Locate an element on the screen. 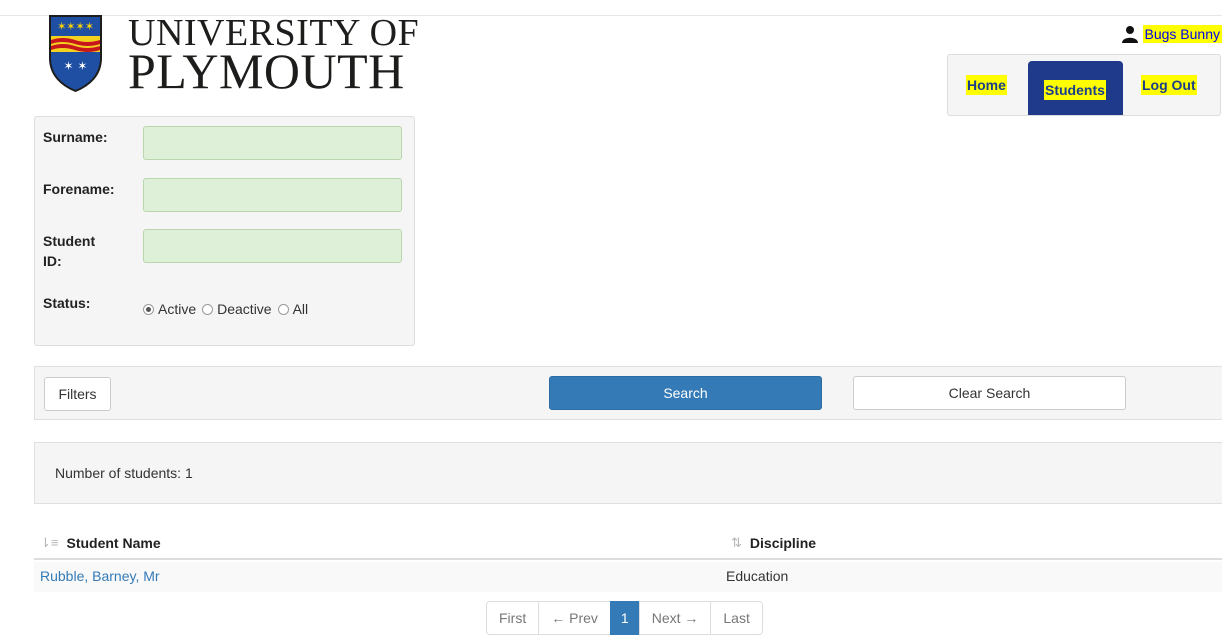  nav-home: Home is located at coordinates (986, 85).